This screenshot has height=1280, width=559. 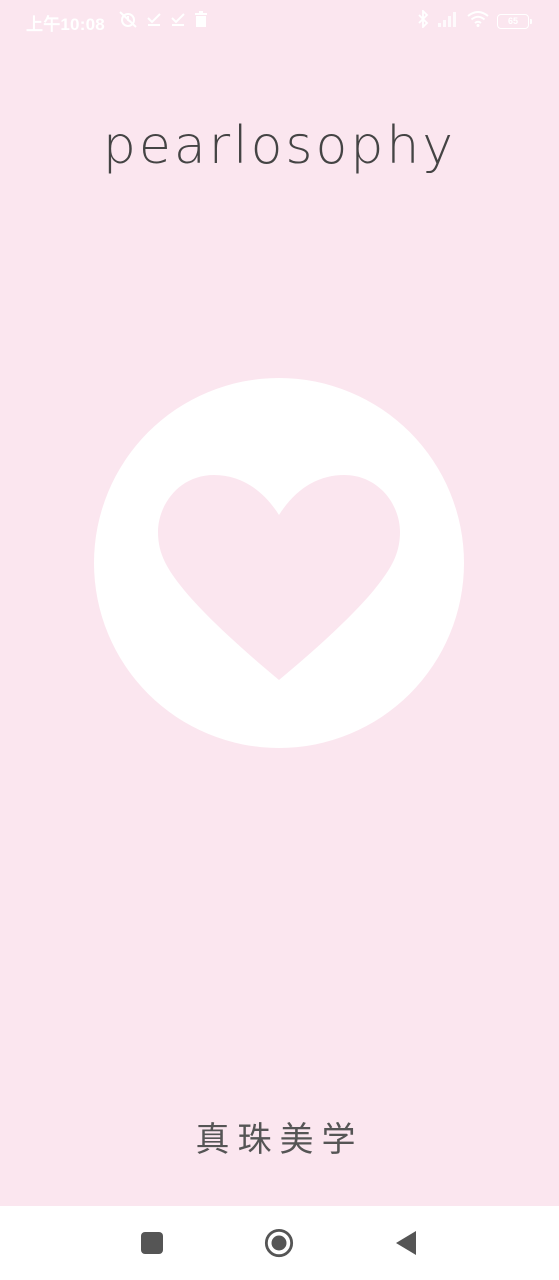 I want to click on recents-square-icon, so click(x=152, y=1243).